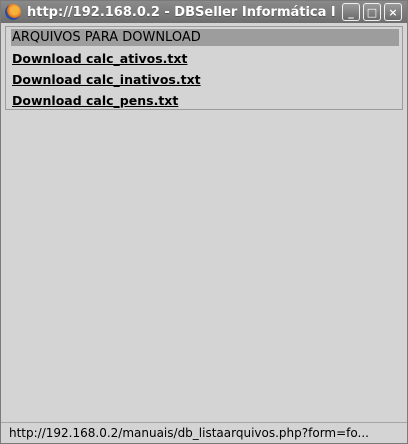 This screenshot has width=408, height=444. I want to click on panel-header: ARQUIVOS PARA DOWNLOAD, so click(205, 37).